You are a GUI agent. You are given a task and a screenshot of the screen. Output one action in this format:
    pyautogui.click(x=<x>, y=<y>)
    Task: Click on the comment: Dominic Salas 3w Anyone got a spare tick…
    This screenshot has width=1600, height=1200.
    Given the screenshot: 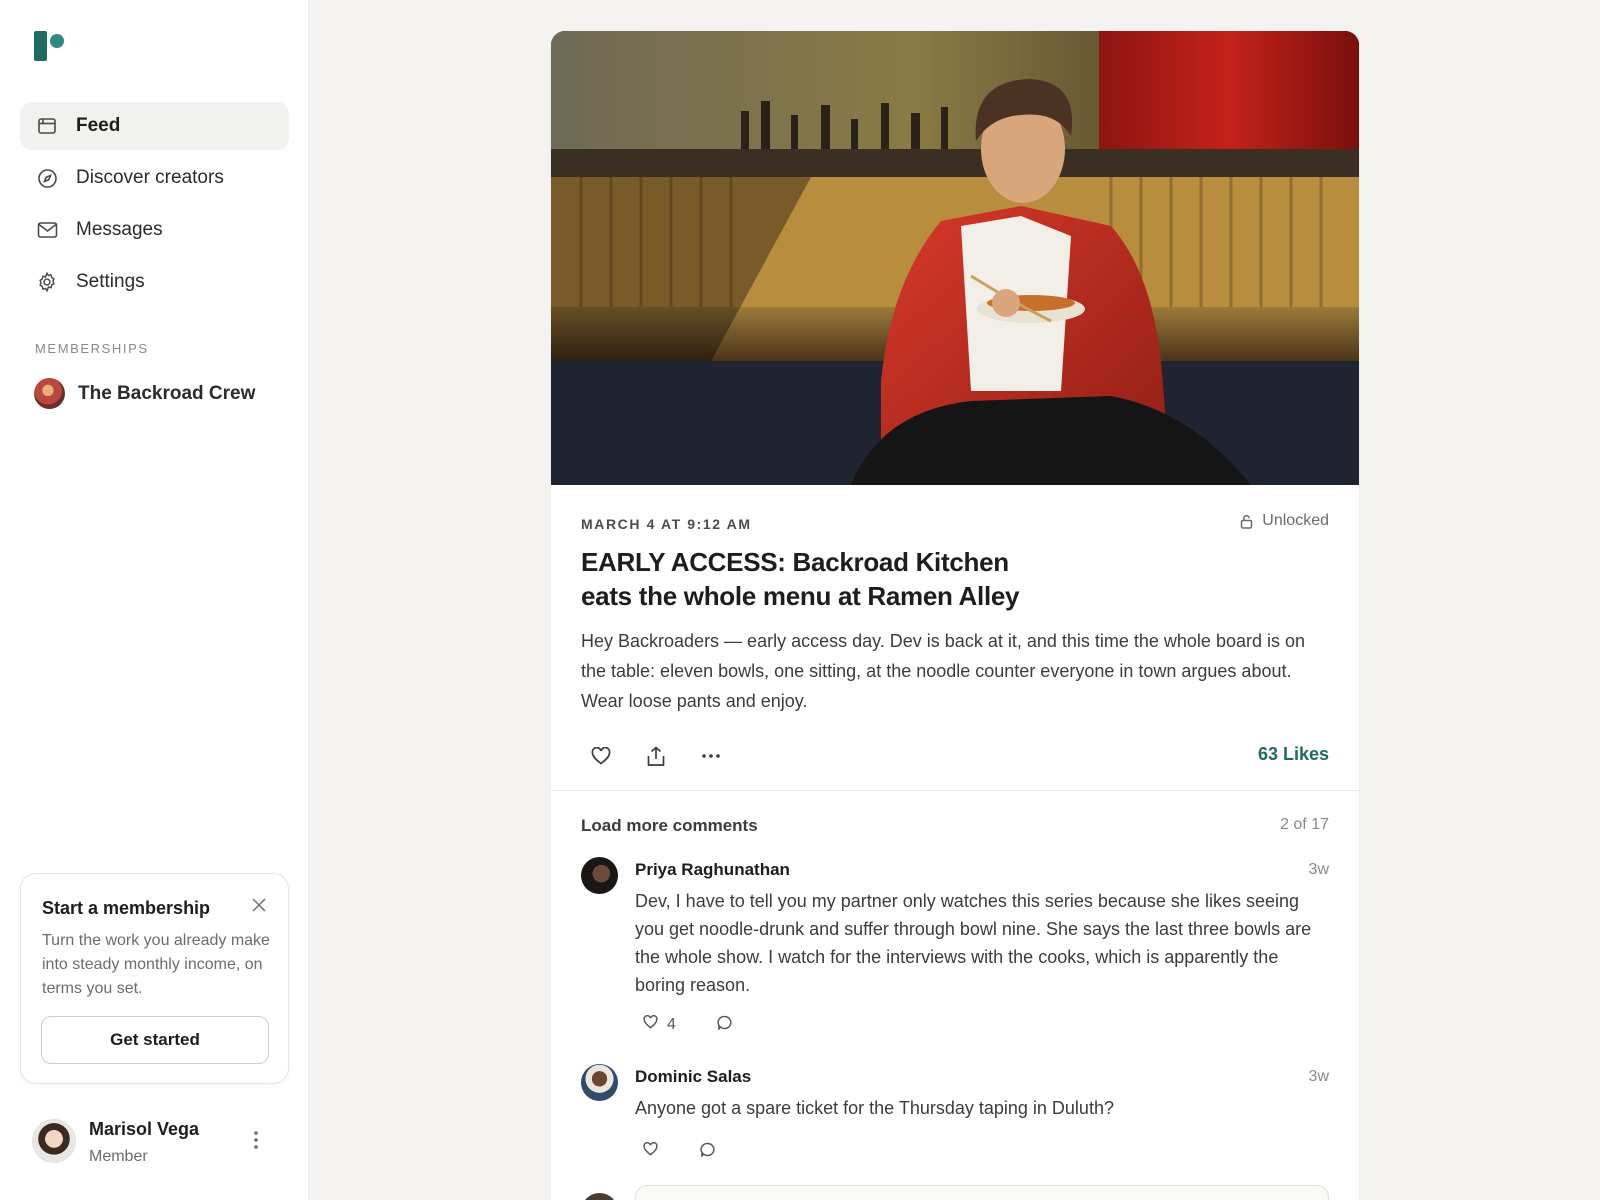 What is the action you would take?
    pyautogui.click(x=955, y=1124)
    